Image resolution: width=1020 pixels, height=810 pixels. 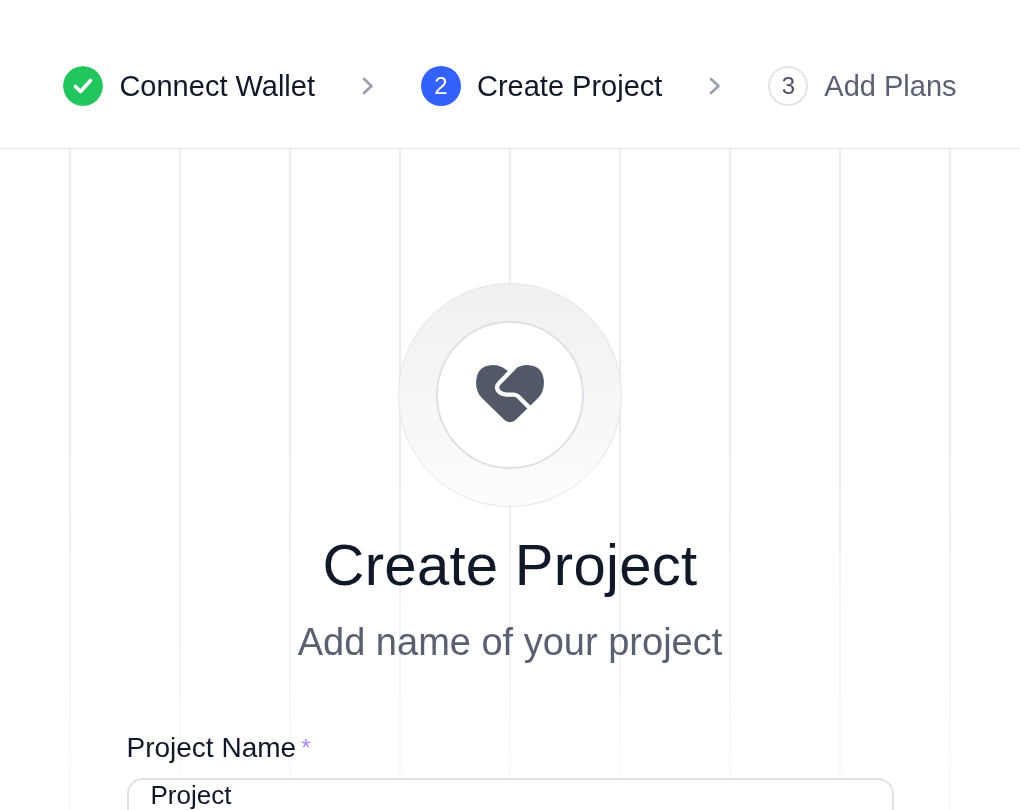 I want to click on page-title: Create Project, so click(x=510, y=565).